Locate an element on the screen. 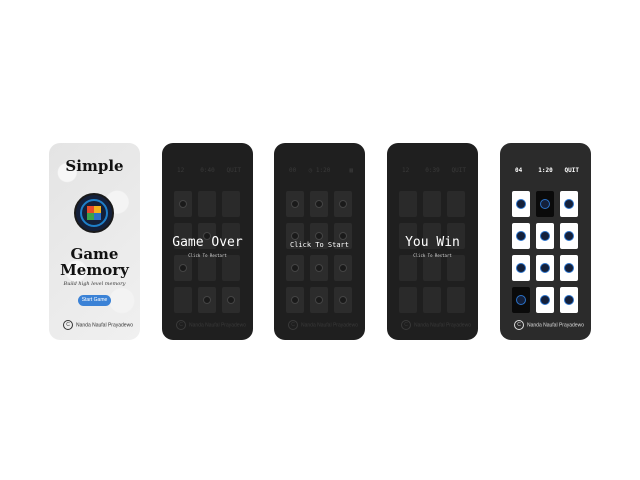  you-win-headline: You Win is located at coordinates (432, 242).